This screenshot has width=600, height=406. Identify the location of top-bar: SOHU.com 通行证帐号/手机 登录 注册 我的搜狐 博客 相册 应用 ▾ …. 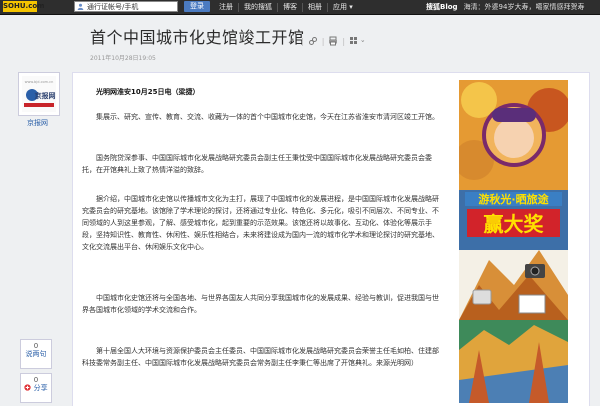
(300, 7).